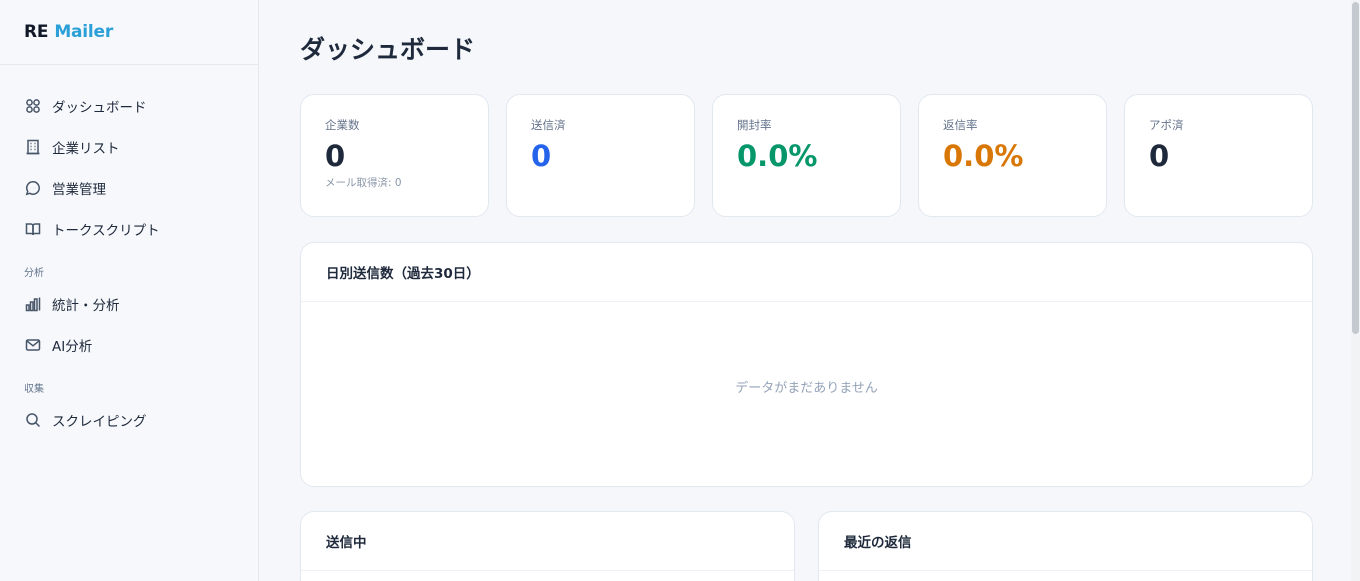 Image resolution: width=1360 pixels, height=581 pixels. I want to click on sending-panel: 送信中, so click(547, 546).